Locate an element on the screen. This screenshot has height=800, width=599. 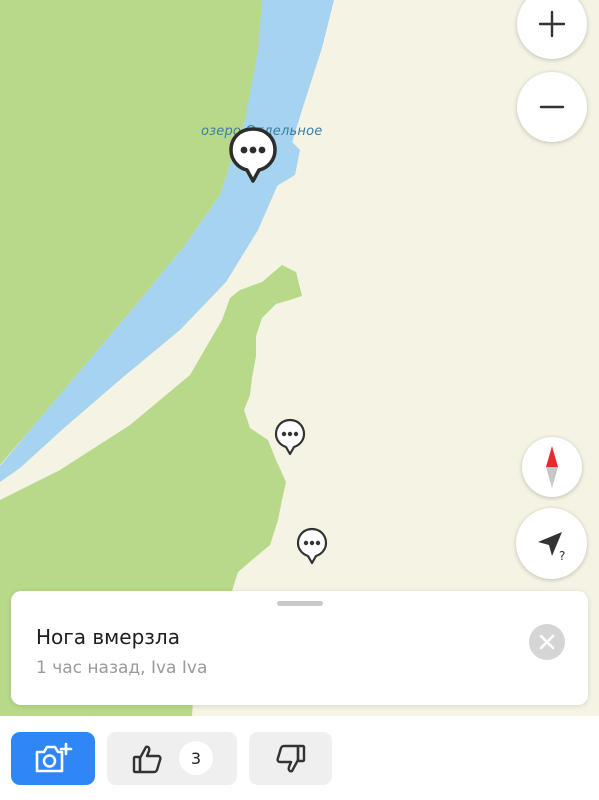
dislike-button is located at coordinates (290, 758).